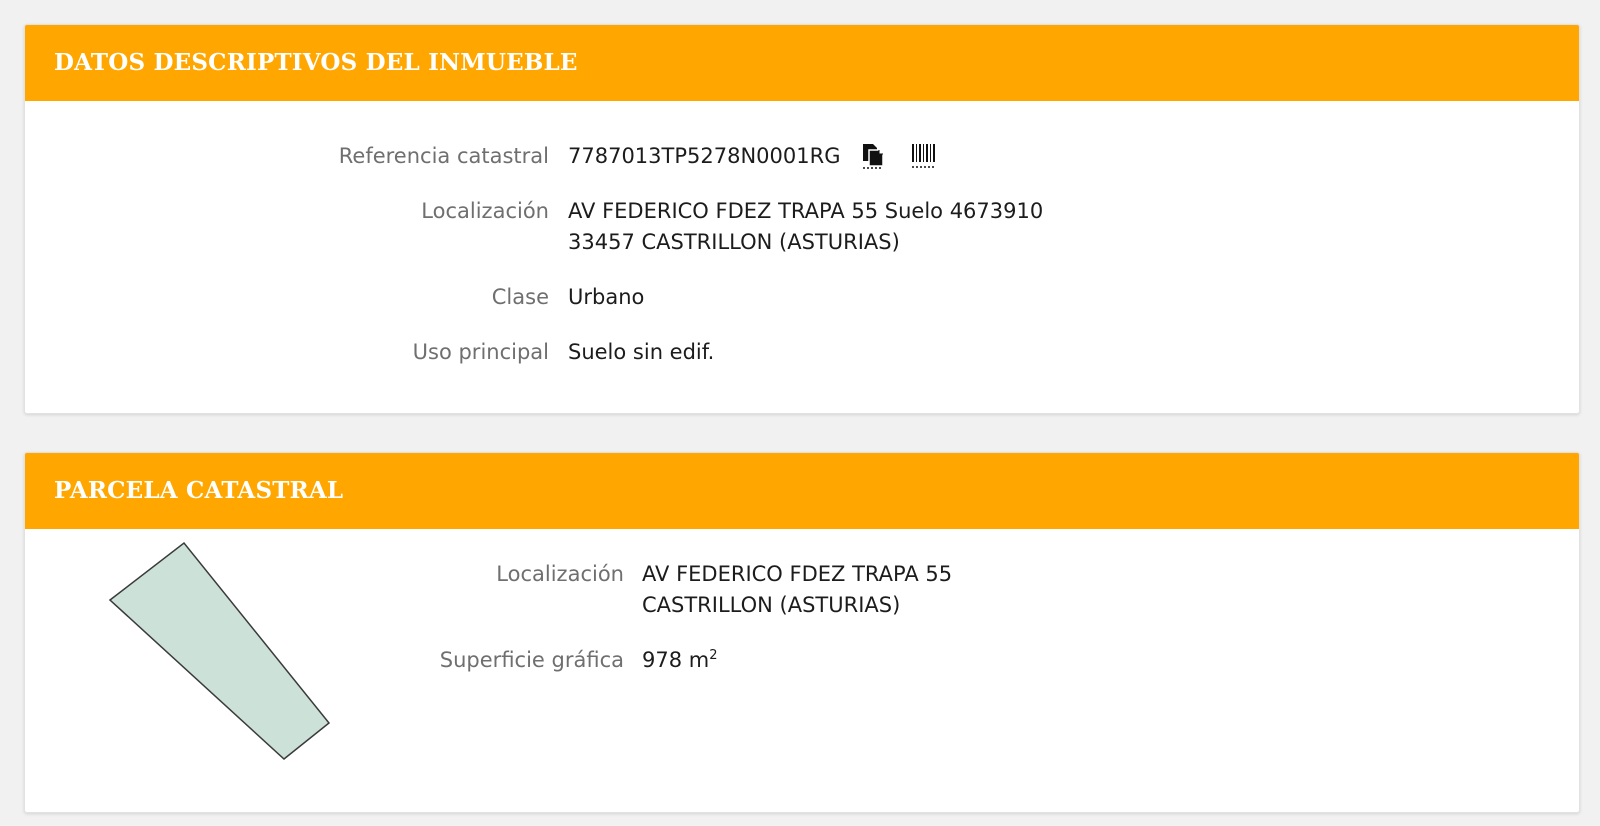 The image size is (1600, 826). I want to click on superficie-grafica-value: 978 m2, so click(680, 660).